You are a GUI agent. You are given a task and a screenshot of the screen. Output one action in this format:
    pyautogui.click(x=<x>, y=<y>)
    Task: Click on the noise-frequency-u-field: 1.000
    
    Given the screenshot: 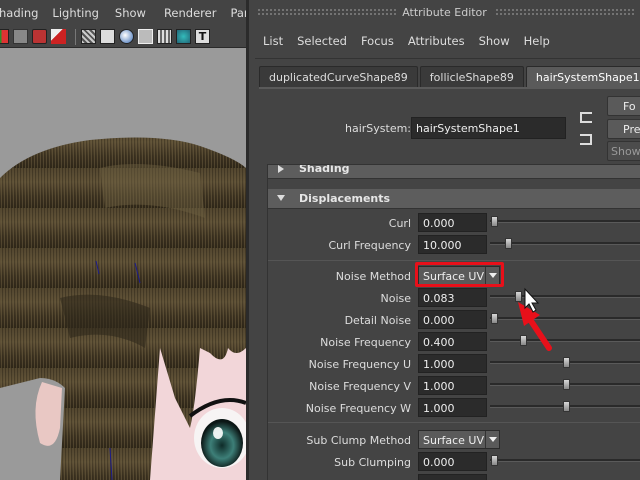 What is the action you would take?
    pyautogui.click(x=452, y=363)
    